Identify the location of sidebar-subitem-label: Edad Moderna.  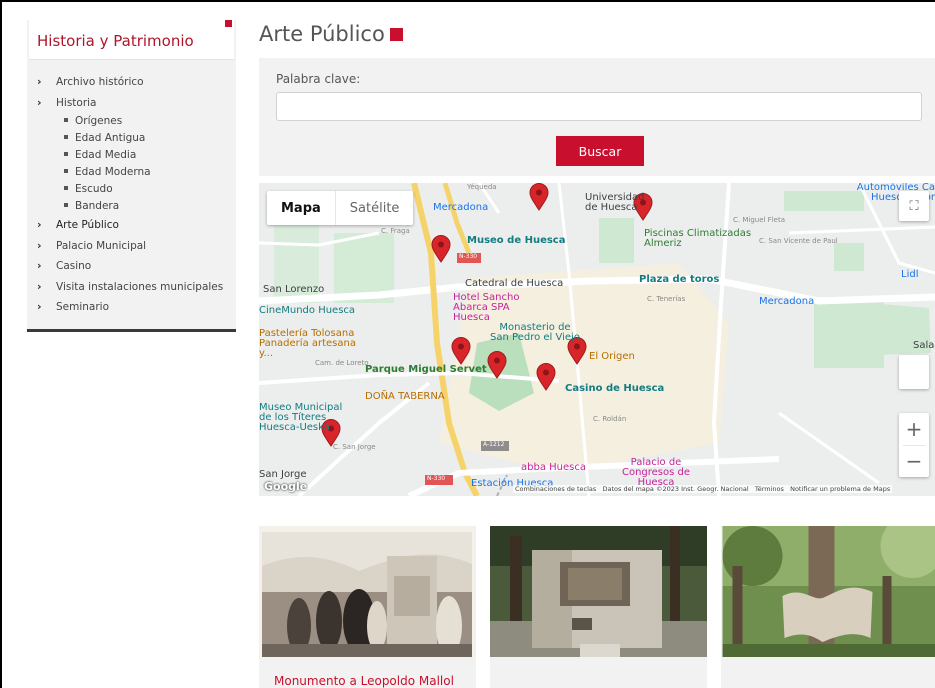
(113, 172).